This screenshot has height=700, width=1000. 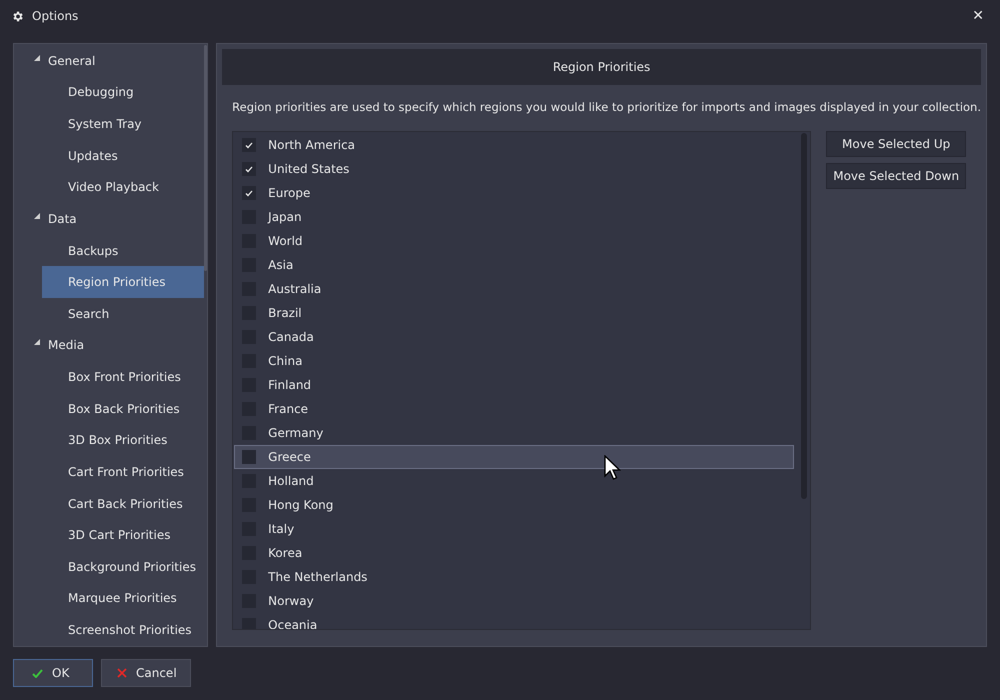 I want to click on region-name: Finland, so click(x=290, y=385).